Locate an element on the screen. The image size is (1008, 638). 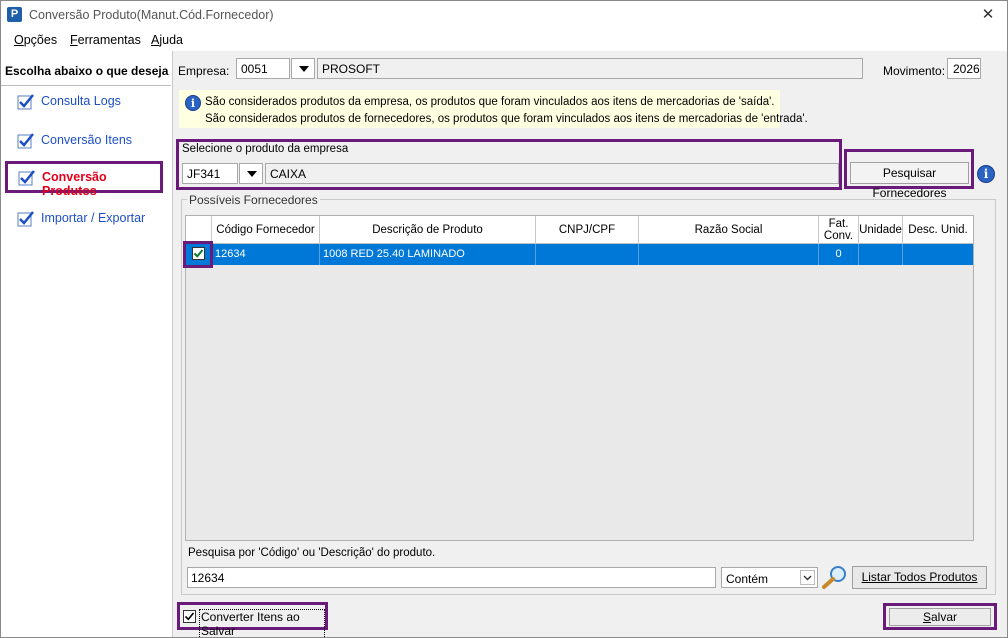
cell-razao is located at coordinates (729, 254).